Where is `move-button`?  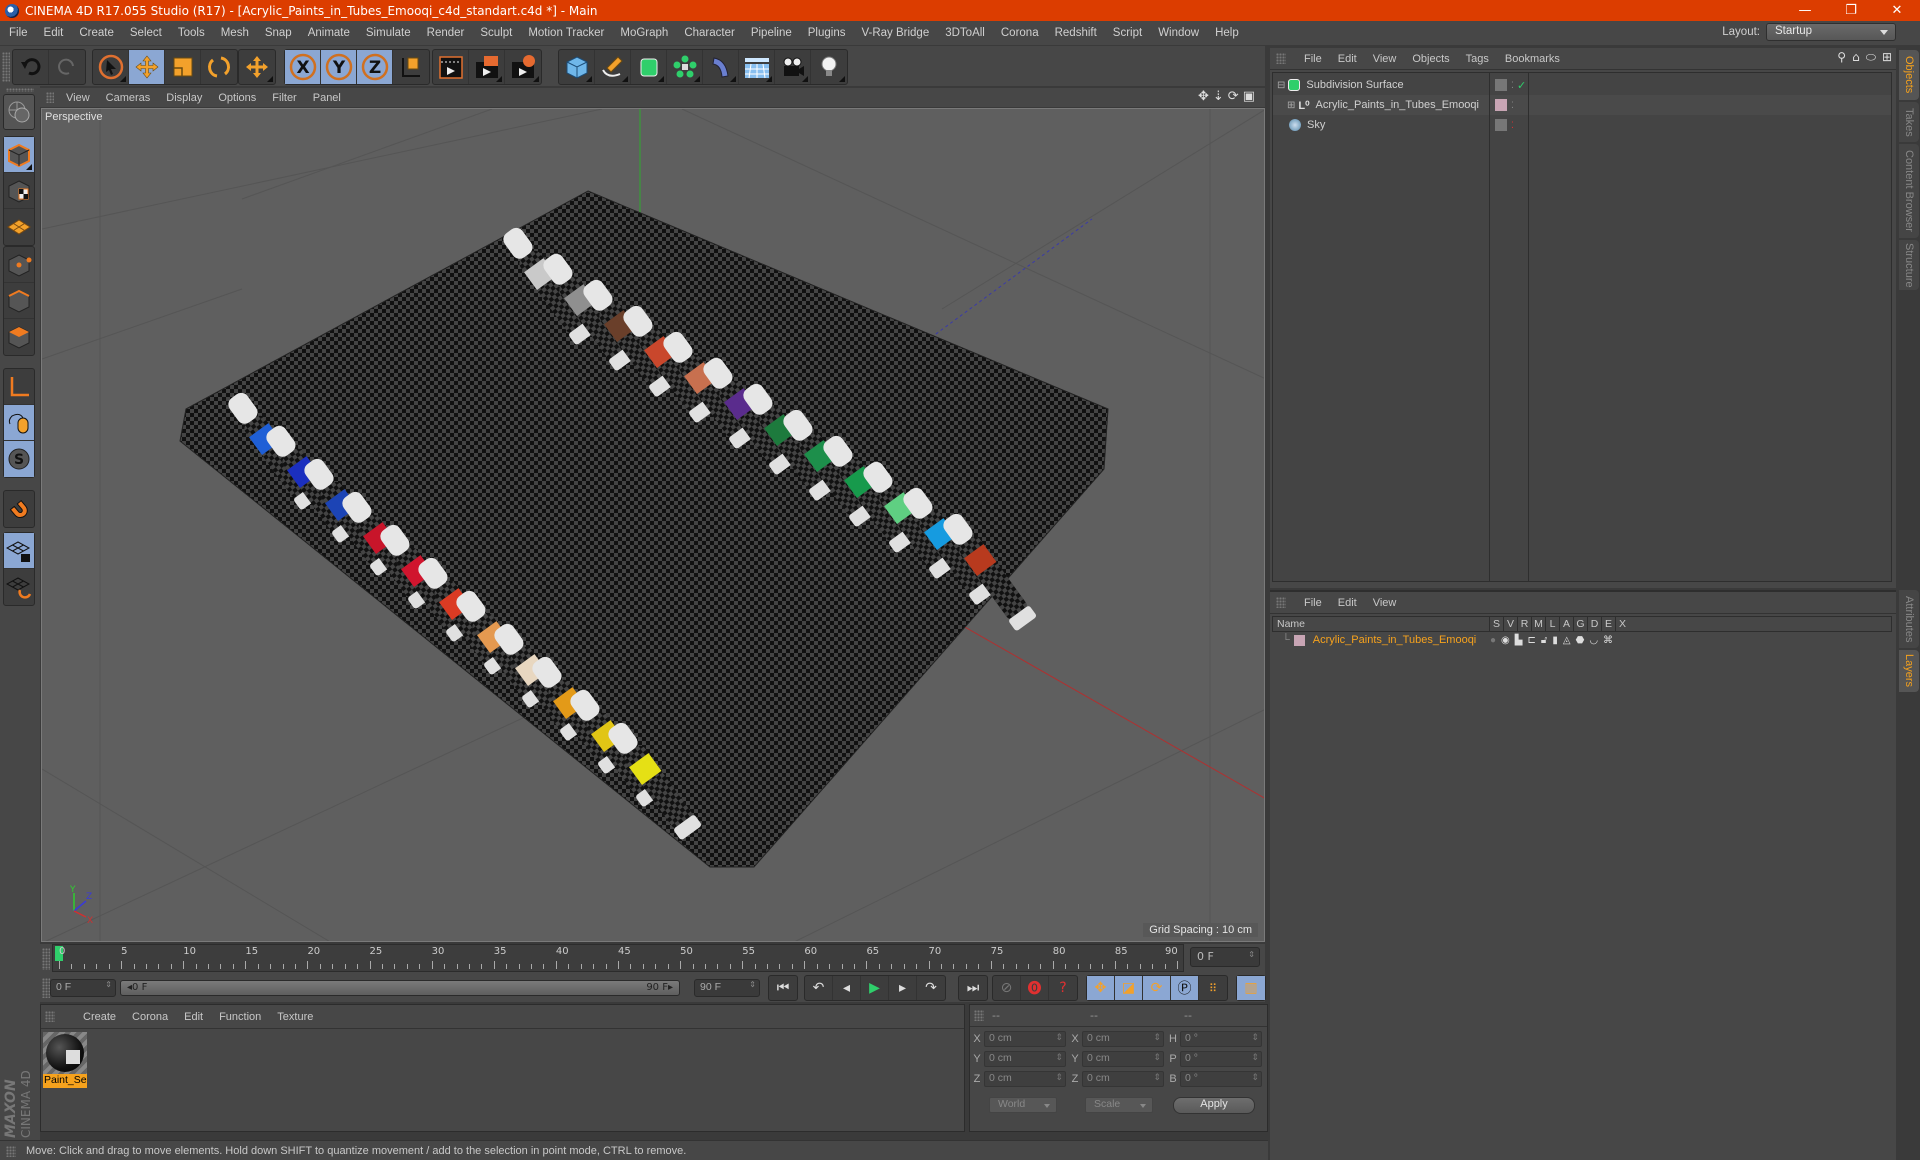
move-button is located at coordinates (147, 67).